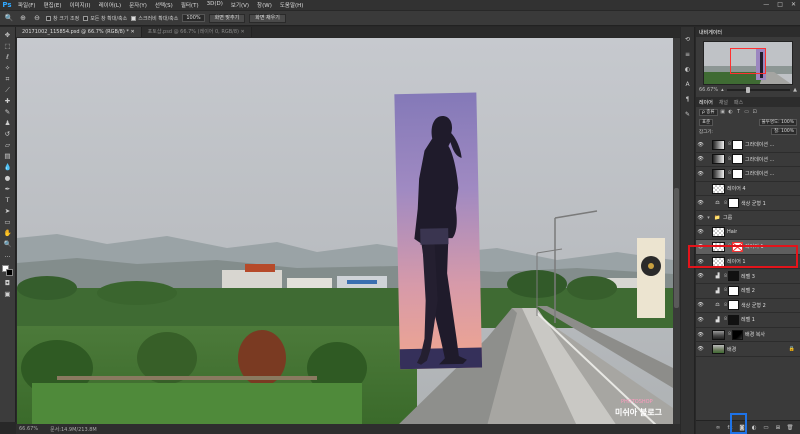  Describe the element at coordinates (8, 46) in the screenshot. I see `marquee-tool-icon: ⬚` at that location.